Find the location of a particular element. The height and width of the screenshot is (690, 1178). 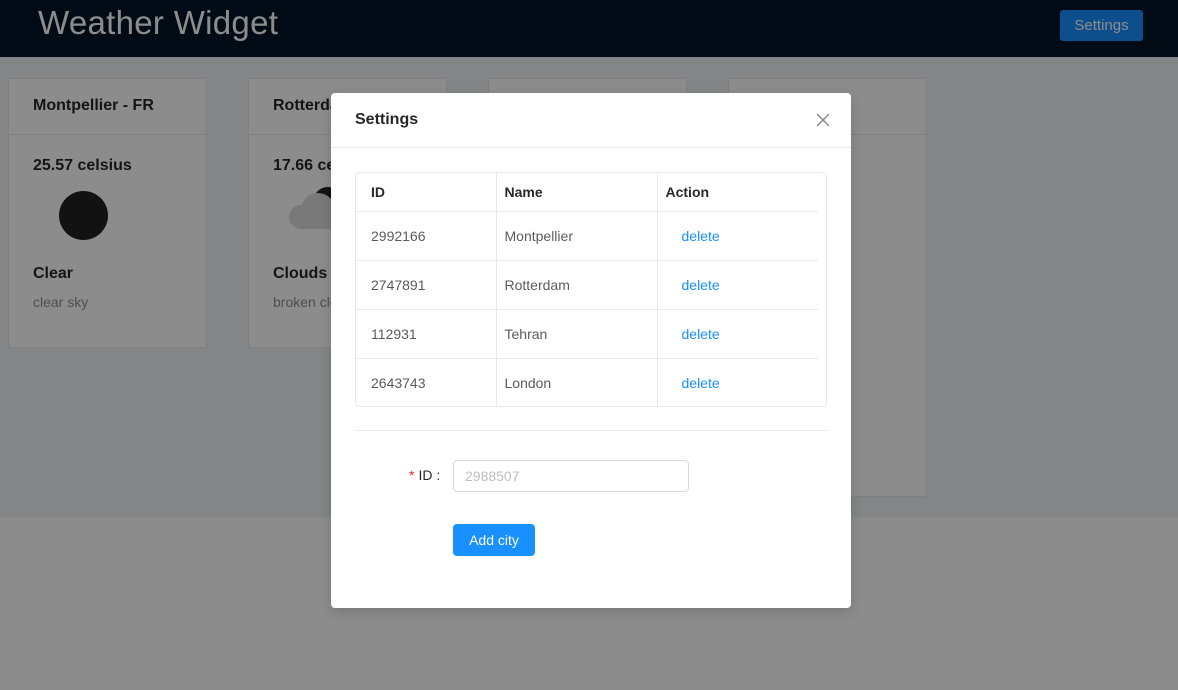

city-id-input is located at coordinates (571, 476).